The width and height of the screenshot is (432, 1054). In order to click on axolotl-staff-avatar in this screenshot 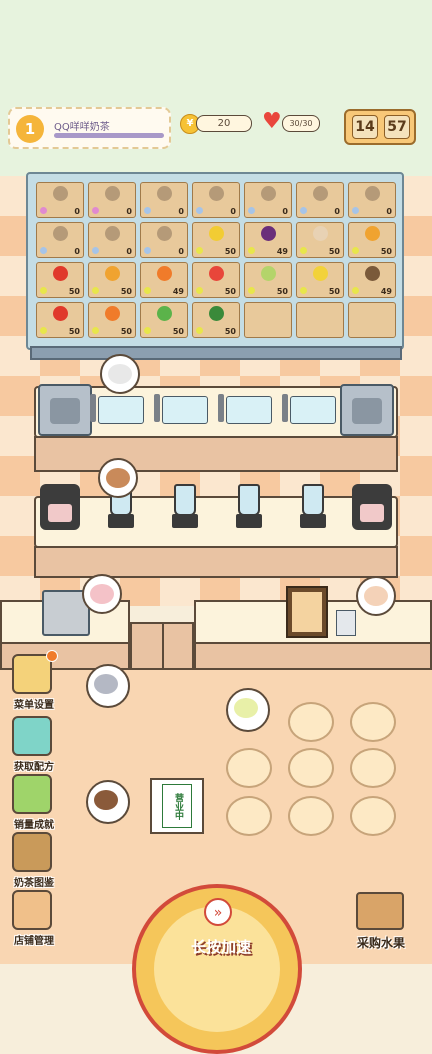, I will do `click(102, 594)`.